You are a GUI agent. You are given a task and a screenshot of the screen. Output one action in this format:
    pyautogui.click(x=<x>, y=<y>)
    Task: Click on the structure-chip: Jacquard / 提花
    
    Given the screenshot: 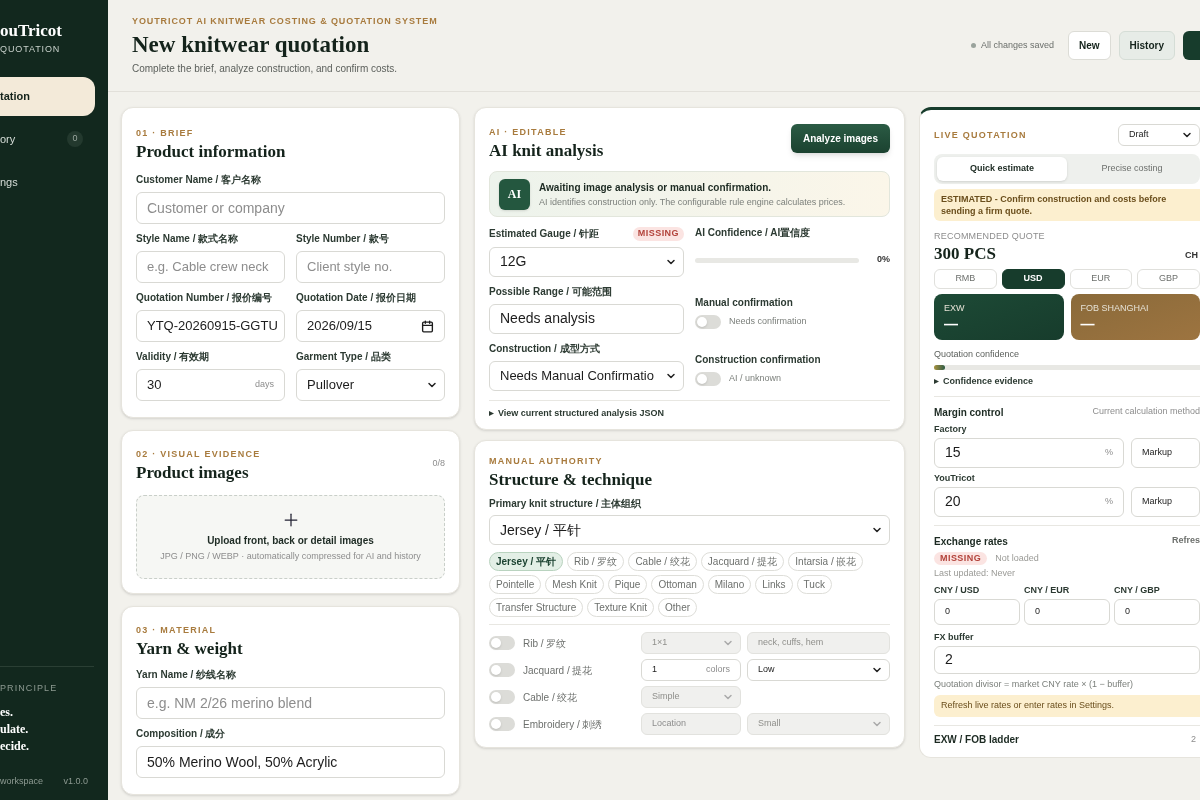 What is the action you would take?
    pyautogui.click(x=742, y=561)
    